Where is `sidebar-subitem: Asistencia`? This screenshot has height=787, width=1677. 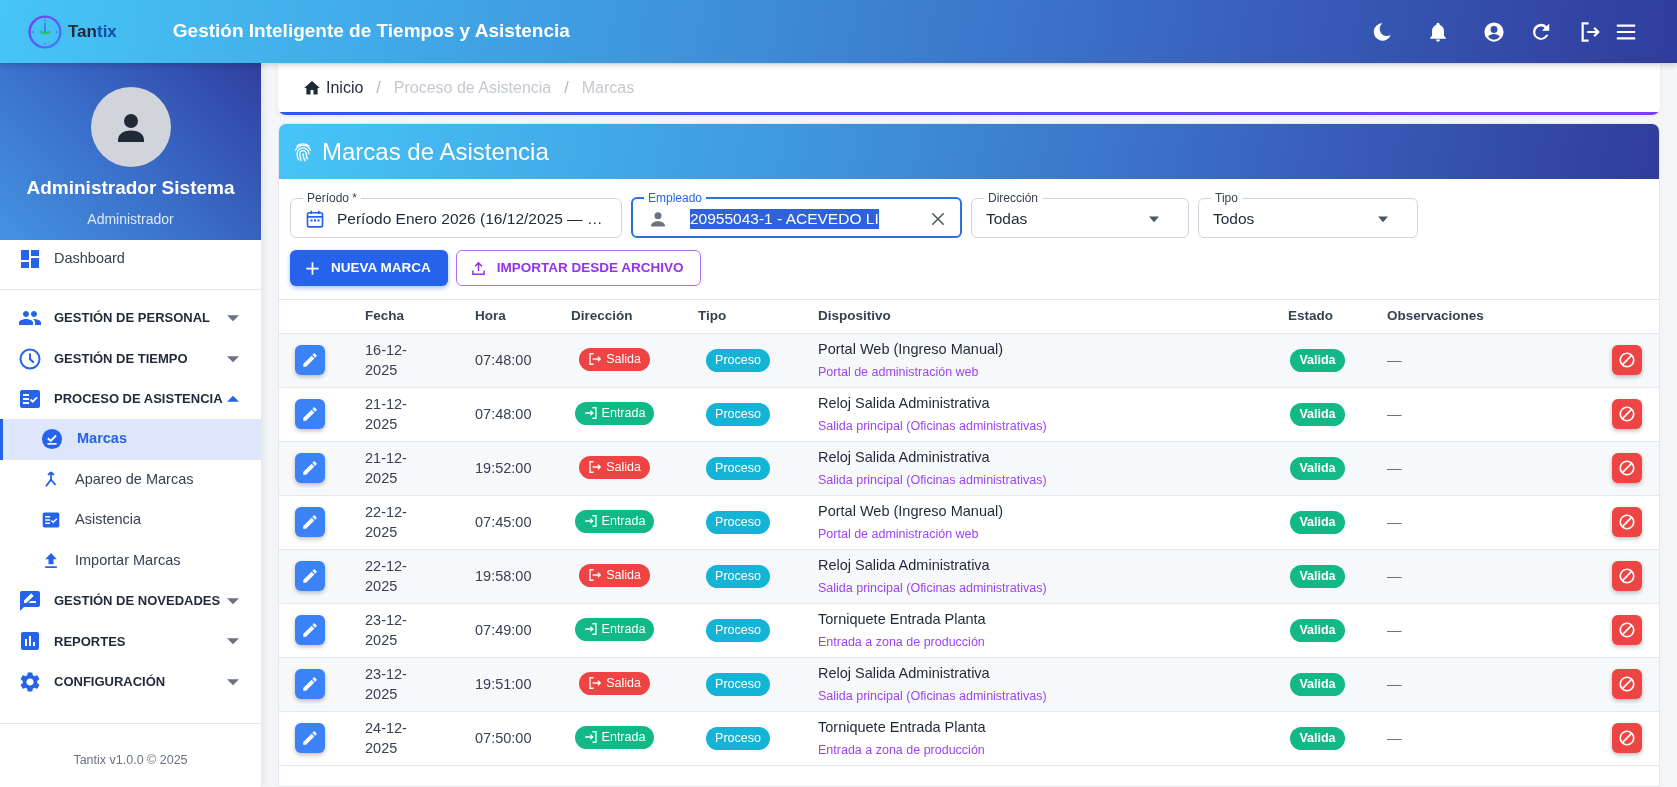 sidebar-subitem: Asistencia is located at coordinates (130, 520).